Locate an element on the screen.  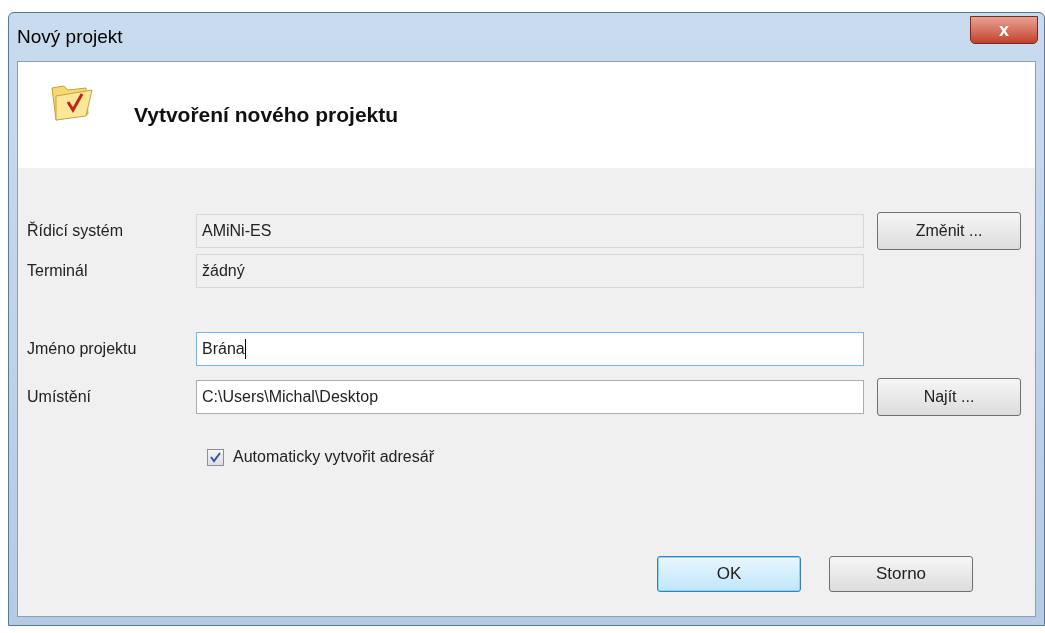
checkbox is located at coordinates (215, 457).